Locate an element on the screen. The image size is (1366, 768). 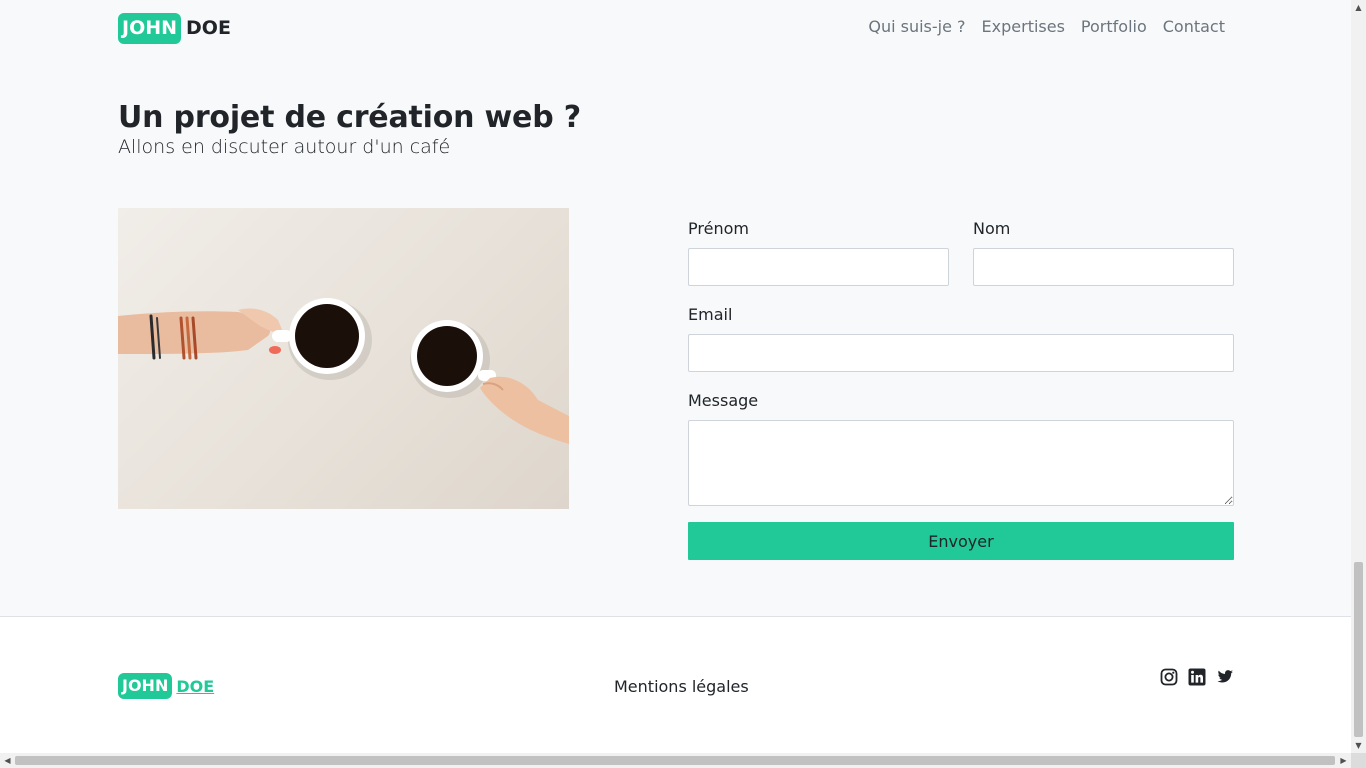
instagram-icon is located at coordinates (1169, 677).